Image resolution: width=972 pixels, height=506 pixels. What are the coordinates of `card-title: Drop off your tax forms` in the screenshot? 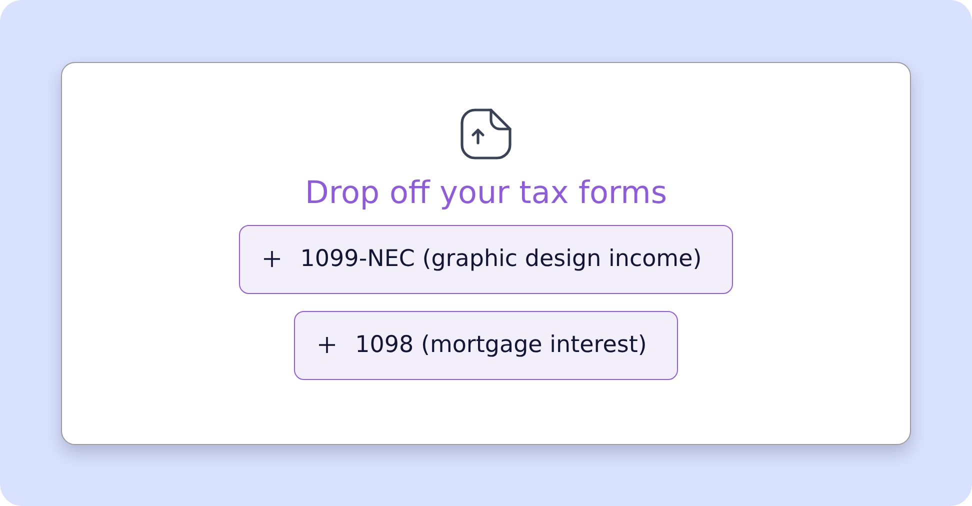 It's located at (486, 192).